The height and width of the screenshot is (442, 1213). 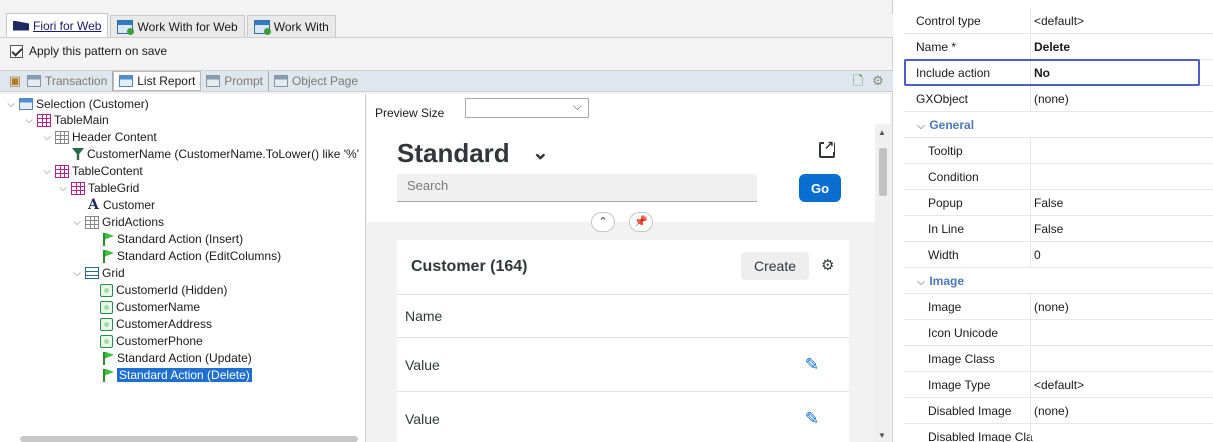 I want to click on tree-node-tablegrid: ⌵ TableGrid, so click(x=98, y=188).